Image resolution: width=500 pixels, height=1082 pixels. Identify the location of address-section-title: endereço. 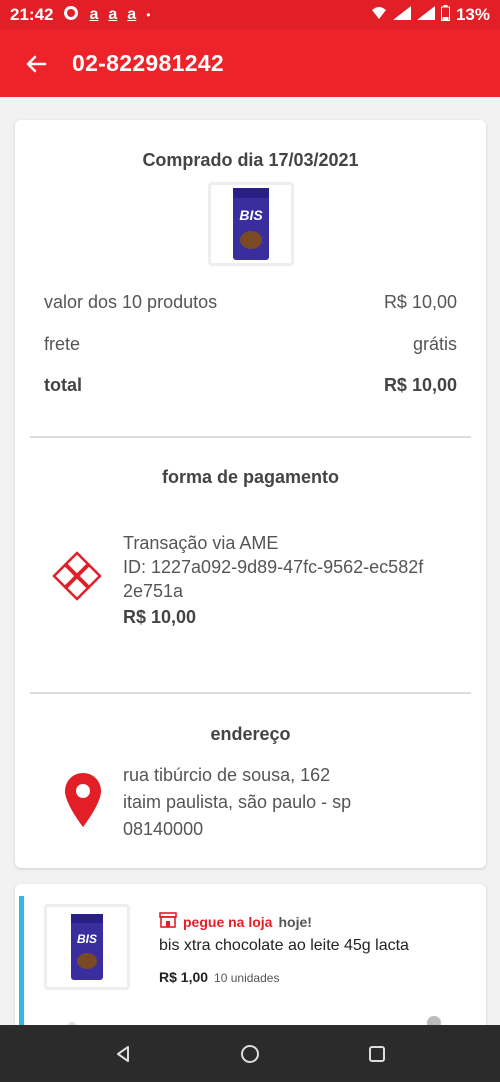
(250, 734).